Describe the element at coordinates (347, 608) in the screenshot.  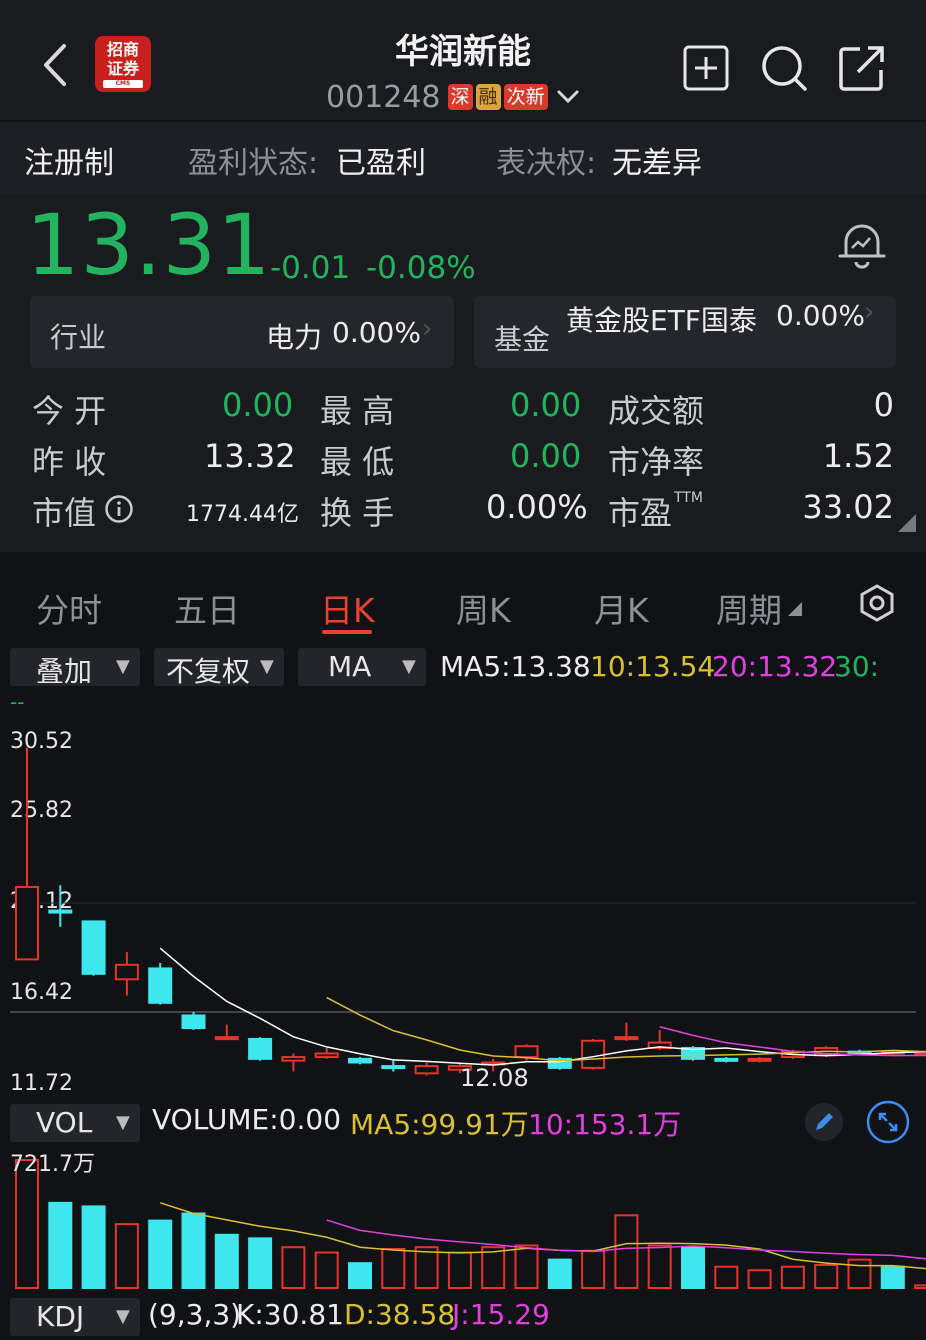
I see `tab-daily-k: 日K` at that location.